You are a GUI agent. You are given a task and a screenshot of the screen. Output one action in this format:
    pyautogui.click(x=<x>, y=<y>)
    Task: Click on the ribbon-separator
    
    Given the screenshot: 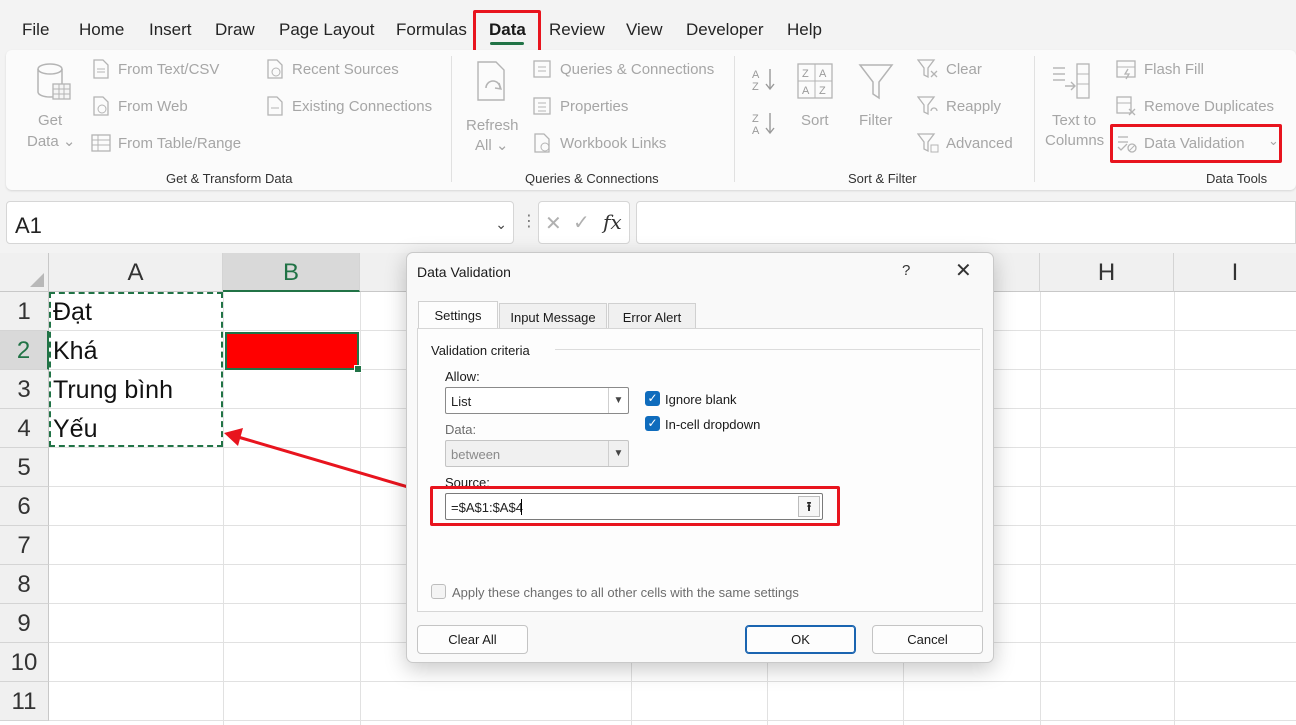 What is the action you would take?
    pyautogui.click(x=734, y=119)
    